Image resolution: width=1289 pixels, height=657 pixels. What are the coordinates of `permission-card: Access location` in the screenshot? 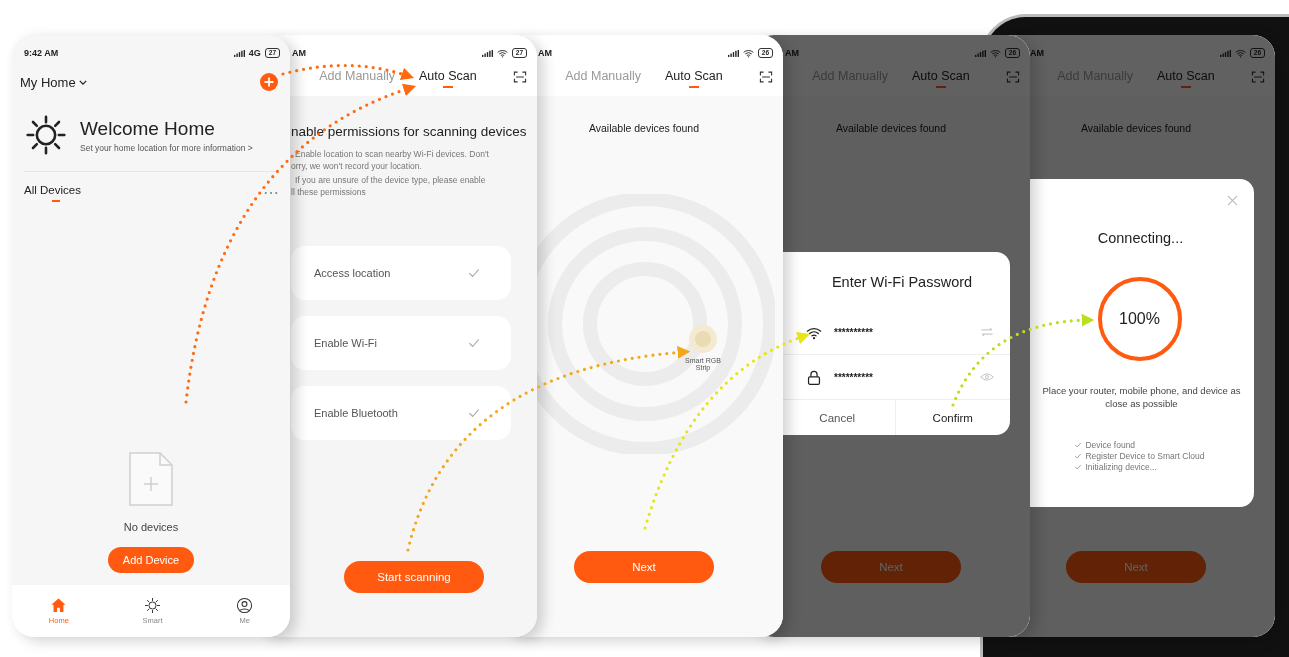 It's located at (401, 273).